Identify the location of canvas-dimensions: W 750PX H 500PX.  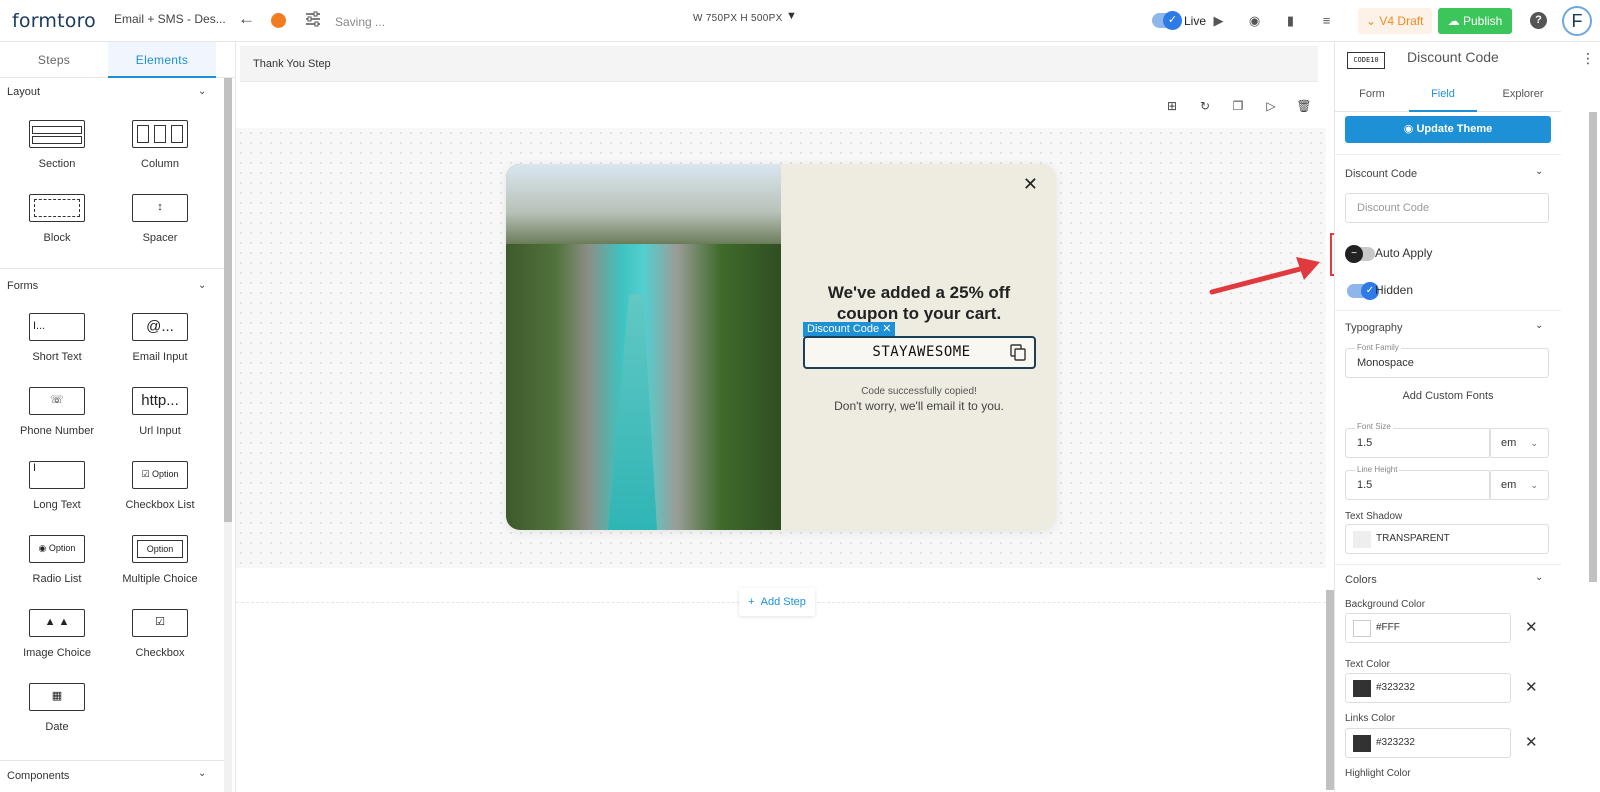
(738, 18).